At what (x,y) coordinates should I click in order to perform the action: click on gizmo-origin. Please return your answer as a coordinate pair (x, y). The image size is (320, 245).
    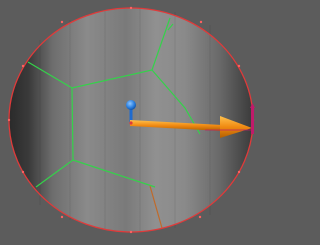
    Looking at the image, I should click on (131, 123).